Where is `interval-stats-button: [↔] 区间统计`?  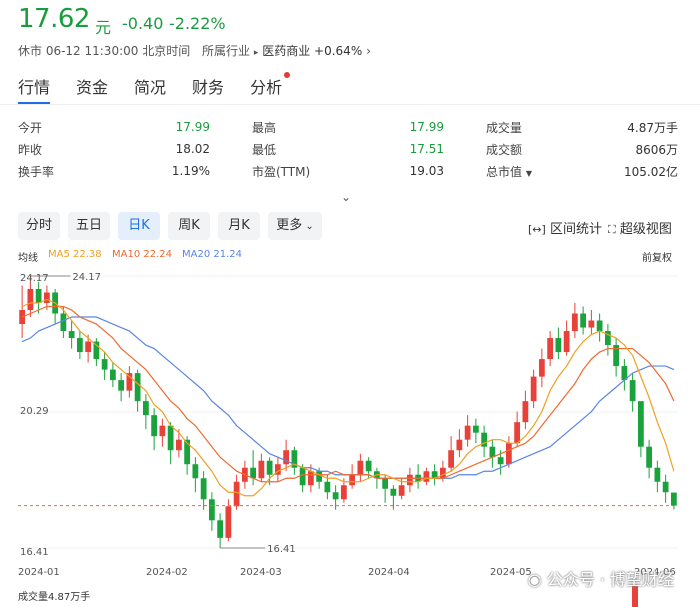 interval-stats-button: [↔] 区间统计 is located at coordinates (565, 227).